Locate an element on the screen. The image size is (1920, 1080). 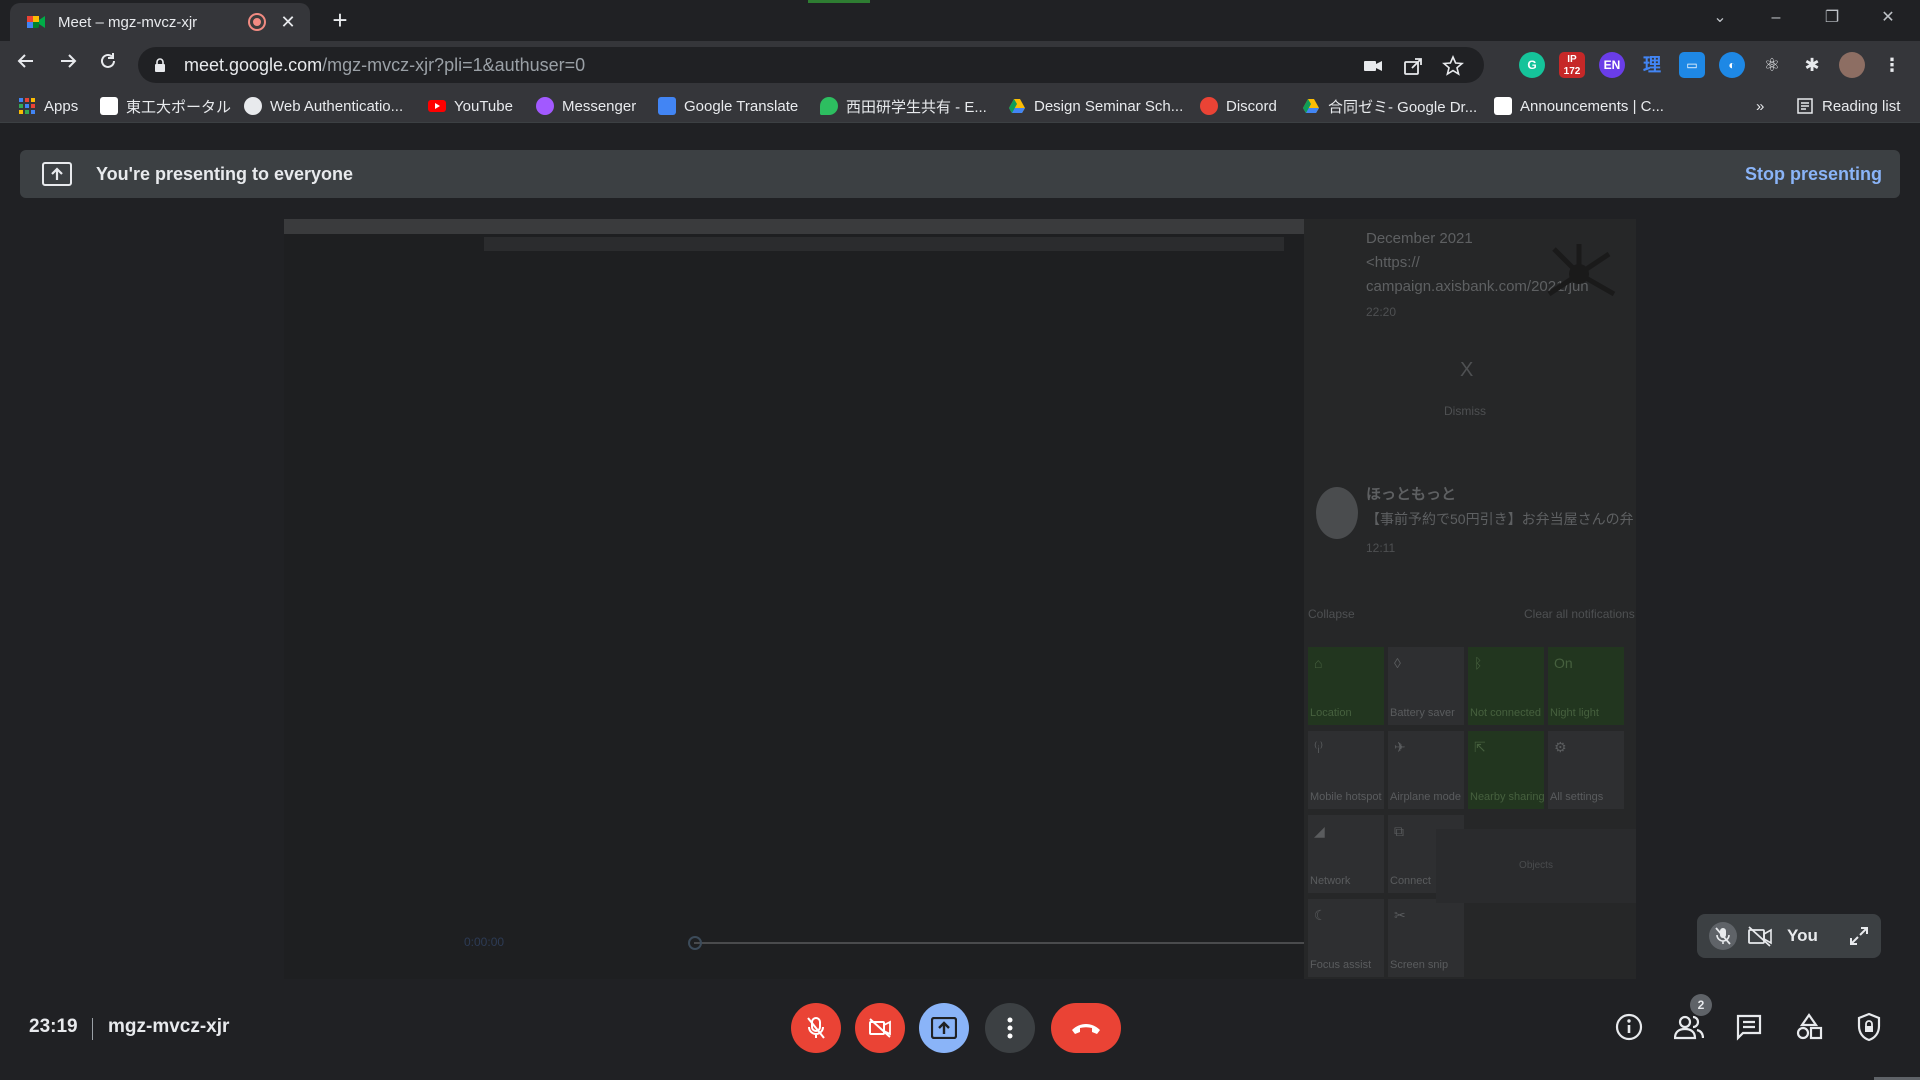
leave-call-button is located at coordinates (1086, 1028).